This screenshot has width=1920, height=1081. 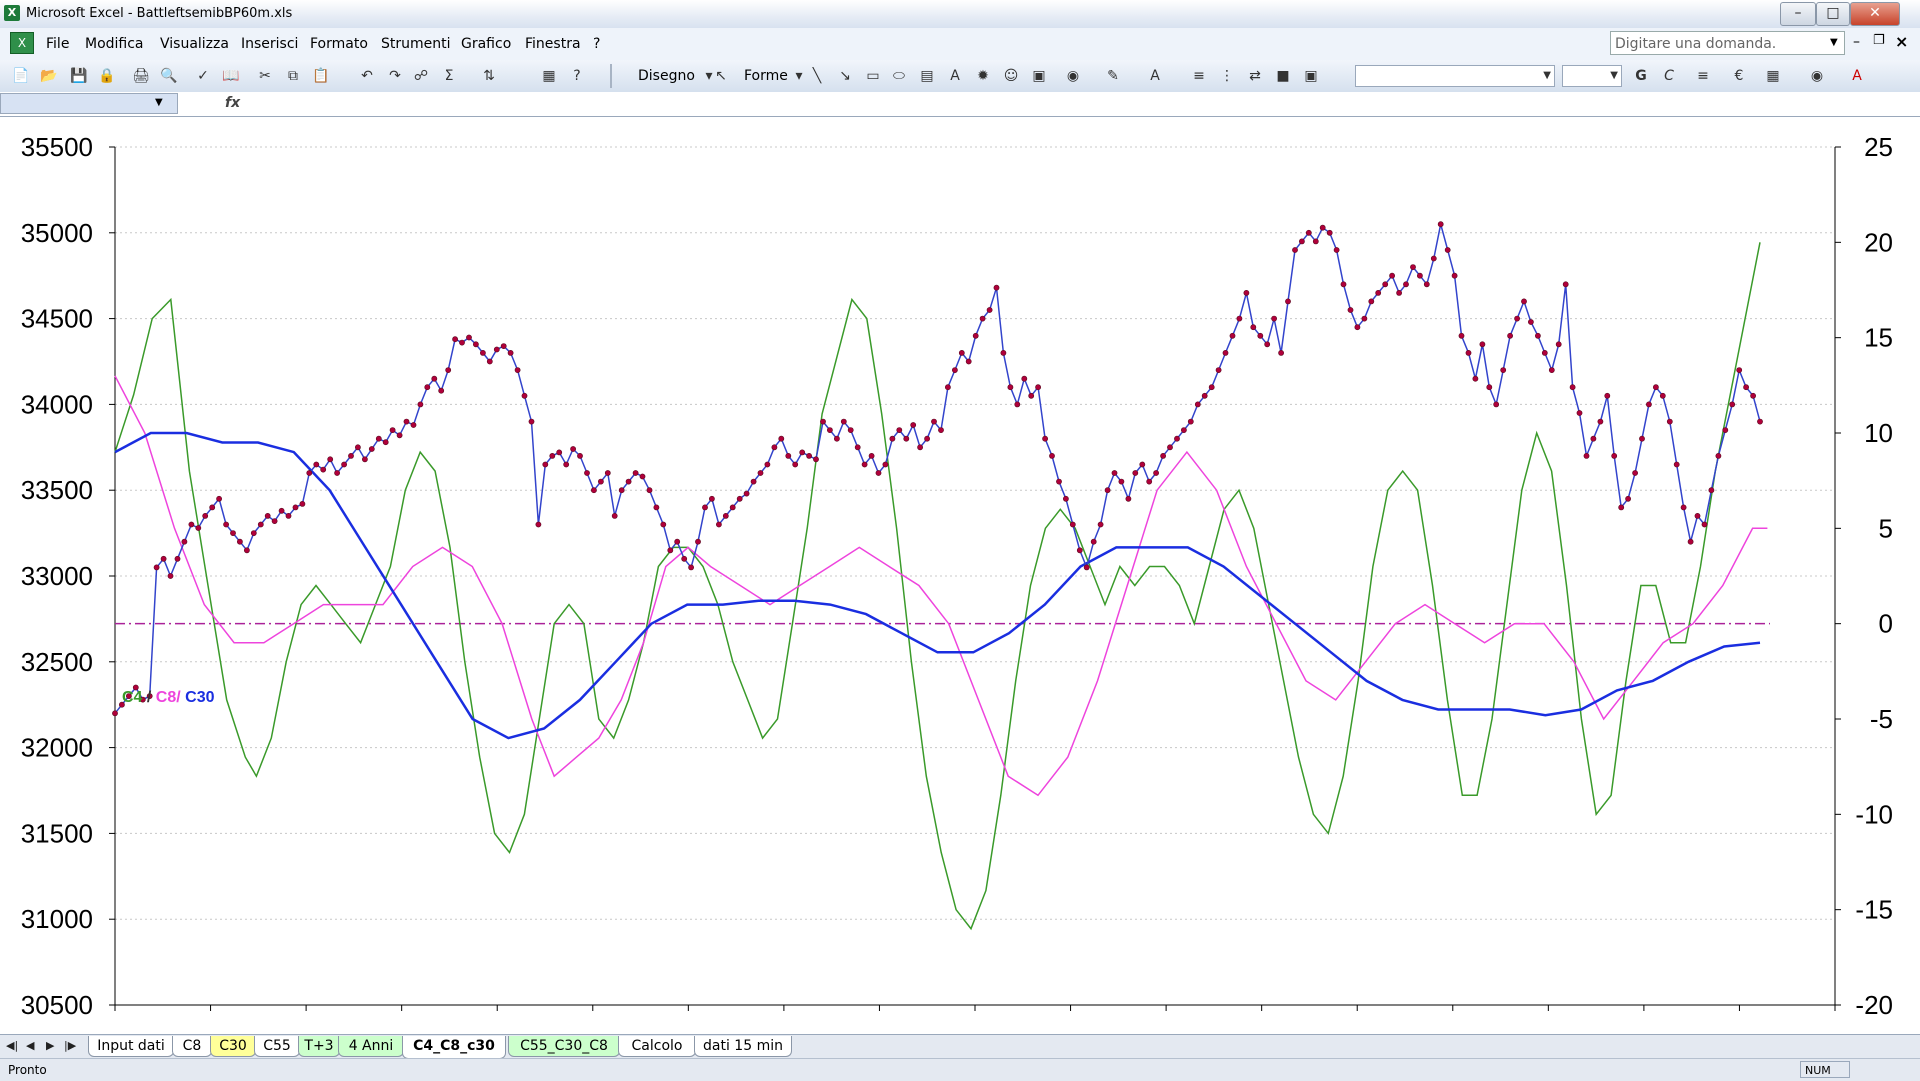 What do you see at coordinates (927, 76) in the screenshot?
I see `textbox-icon: ▤` at bounding box center [927, 76].